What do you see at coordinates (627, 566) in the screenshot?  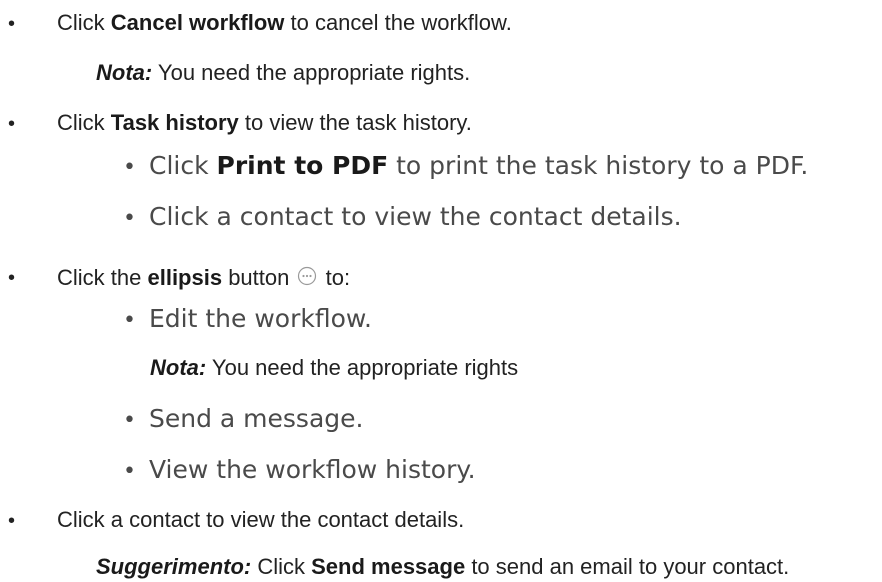 I see `tip-text-post: to send an email to your contact.` at bounding box center [627, 566].